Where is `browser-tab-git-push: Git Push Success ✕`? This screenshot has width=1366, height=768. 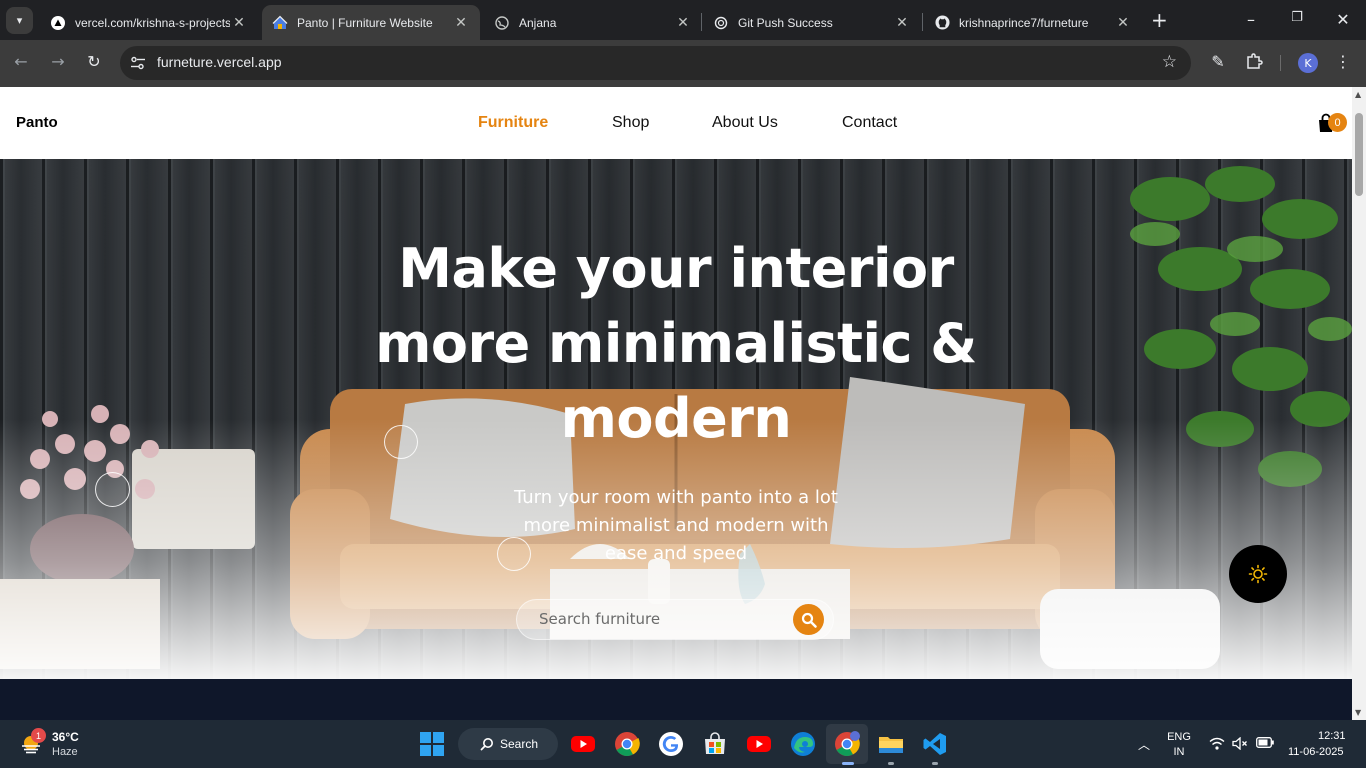
browser-tab-git-push: Git Push Success ✕ is located at coordinates (812, 22).